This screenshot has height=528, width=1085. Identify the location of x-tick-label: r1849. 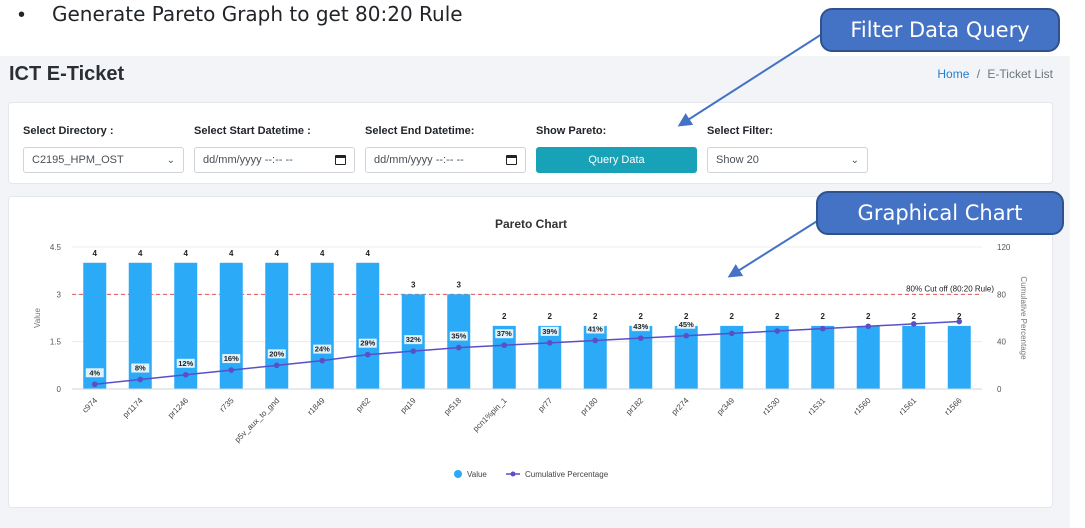
(316, 406).